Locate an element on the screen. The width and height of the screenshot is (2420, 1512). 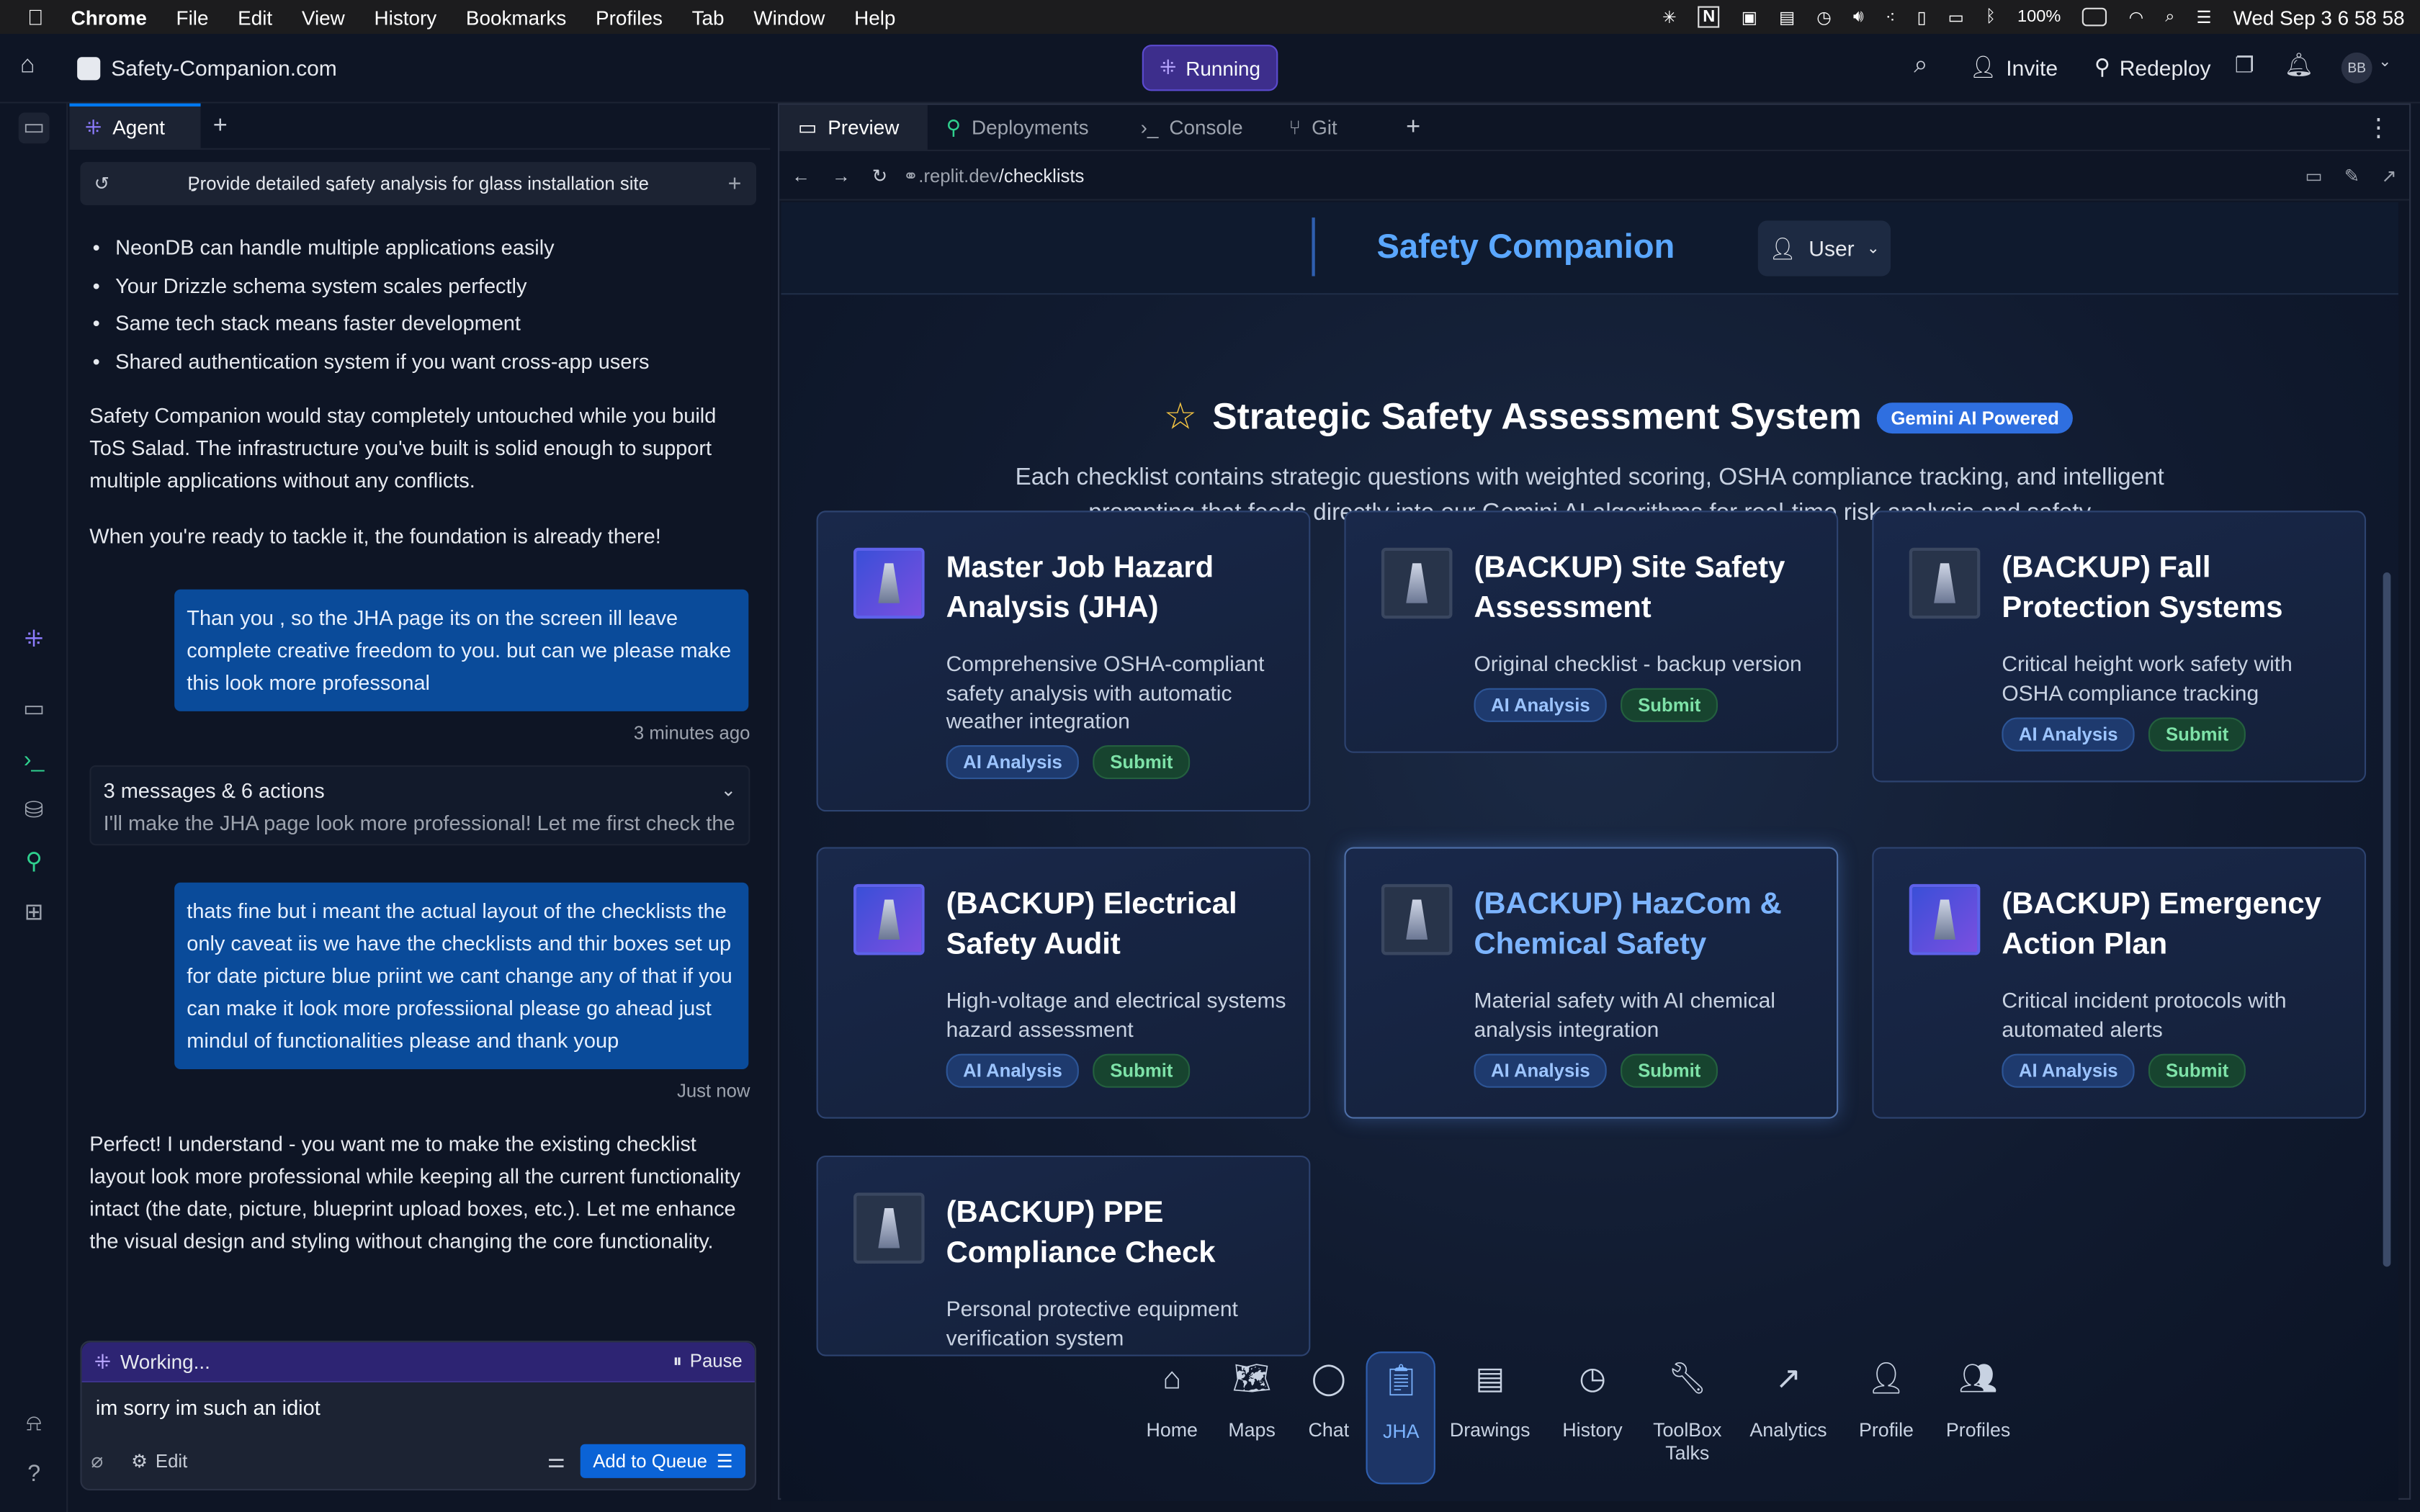
notion-icon: N is located at coordinates (1709, 17).